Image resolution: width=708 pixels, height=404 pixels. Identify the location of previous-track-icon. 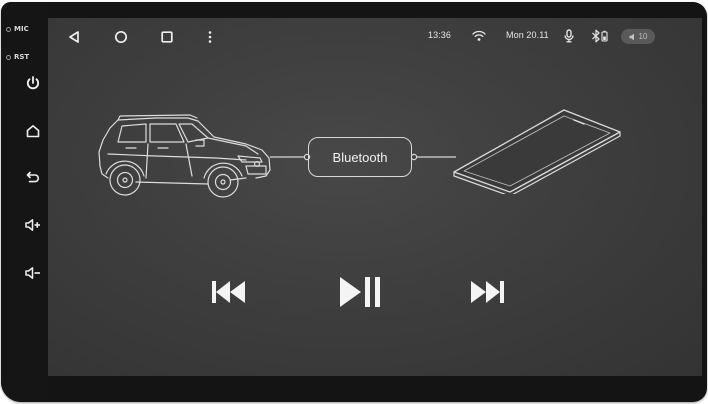
(228, 292).